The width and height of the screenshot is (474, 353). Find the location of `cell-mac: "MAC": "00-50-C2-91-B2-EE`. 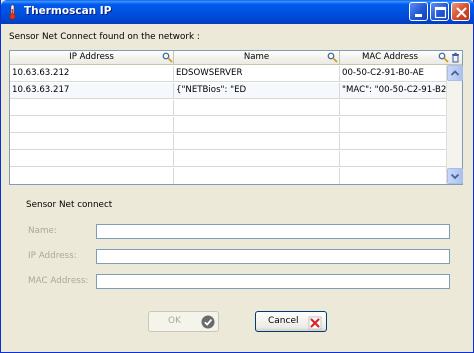

cell-mac: "MAC": "00-50-C2-91-B2-EE is located at coordinates (394, 90).